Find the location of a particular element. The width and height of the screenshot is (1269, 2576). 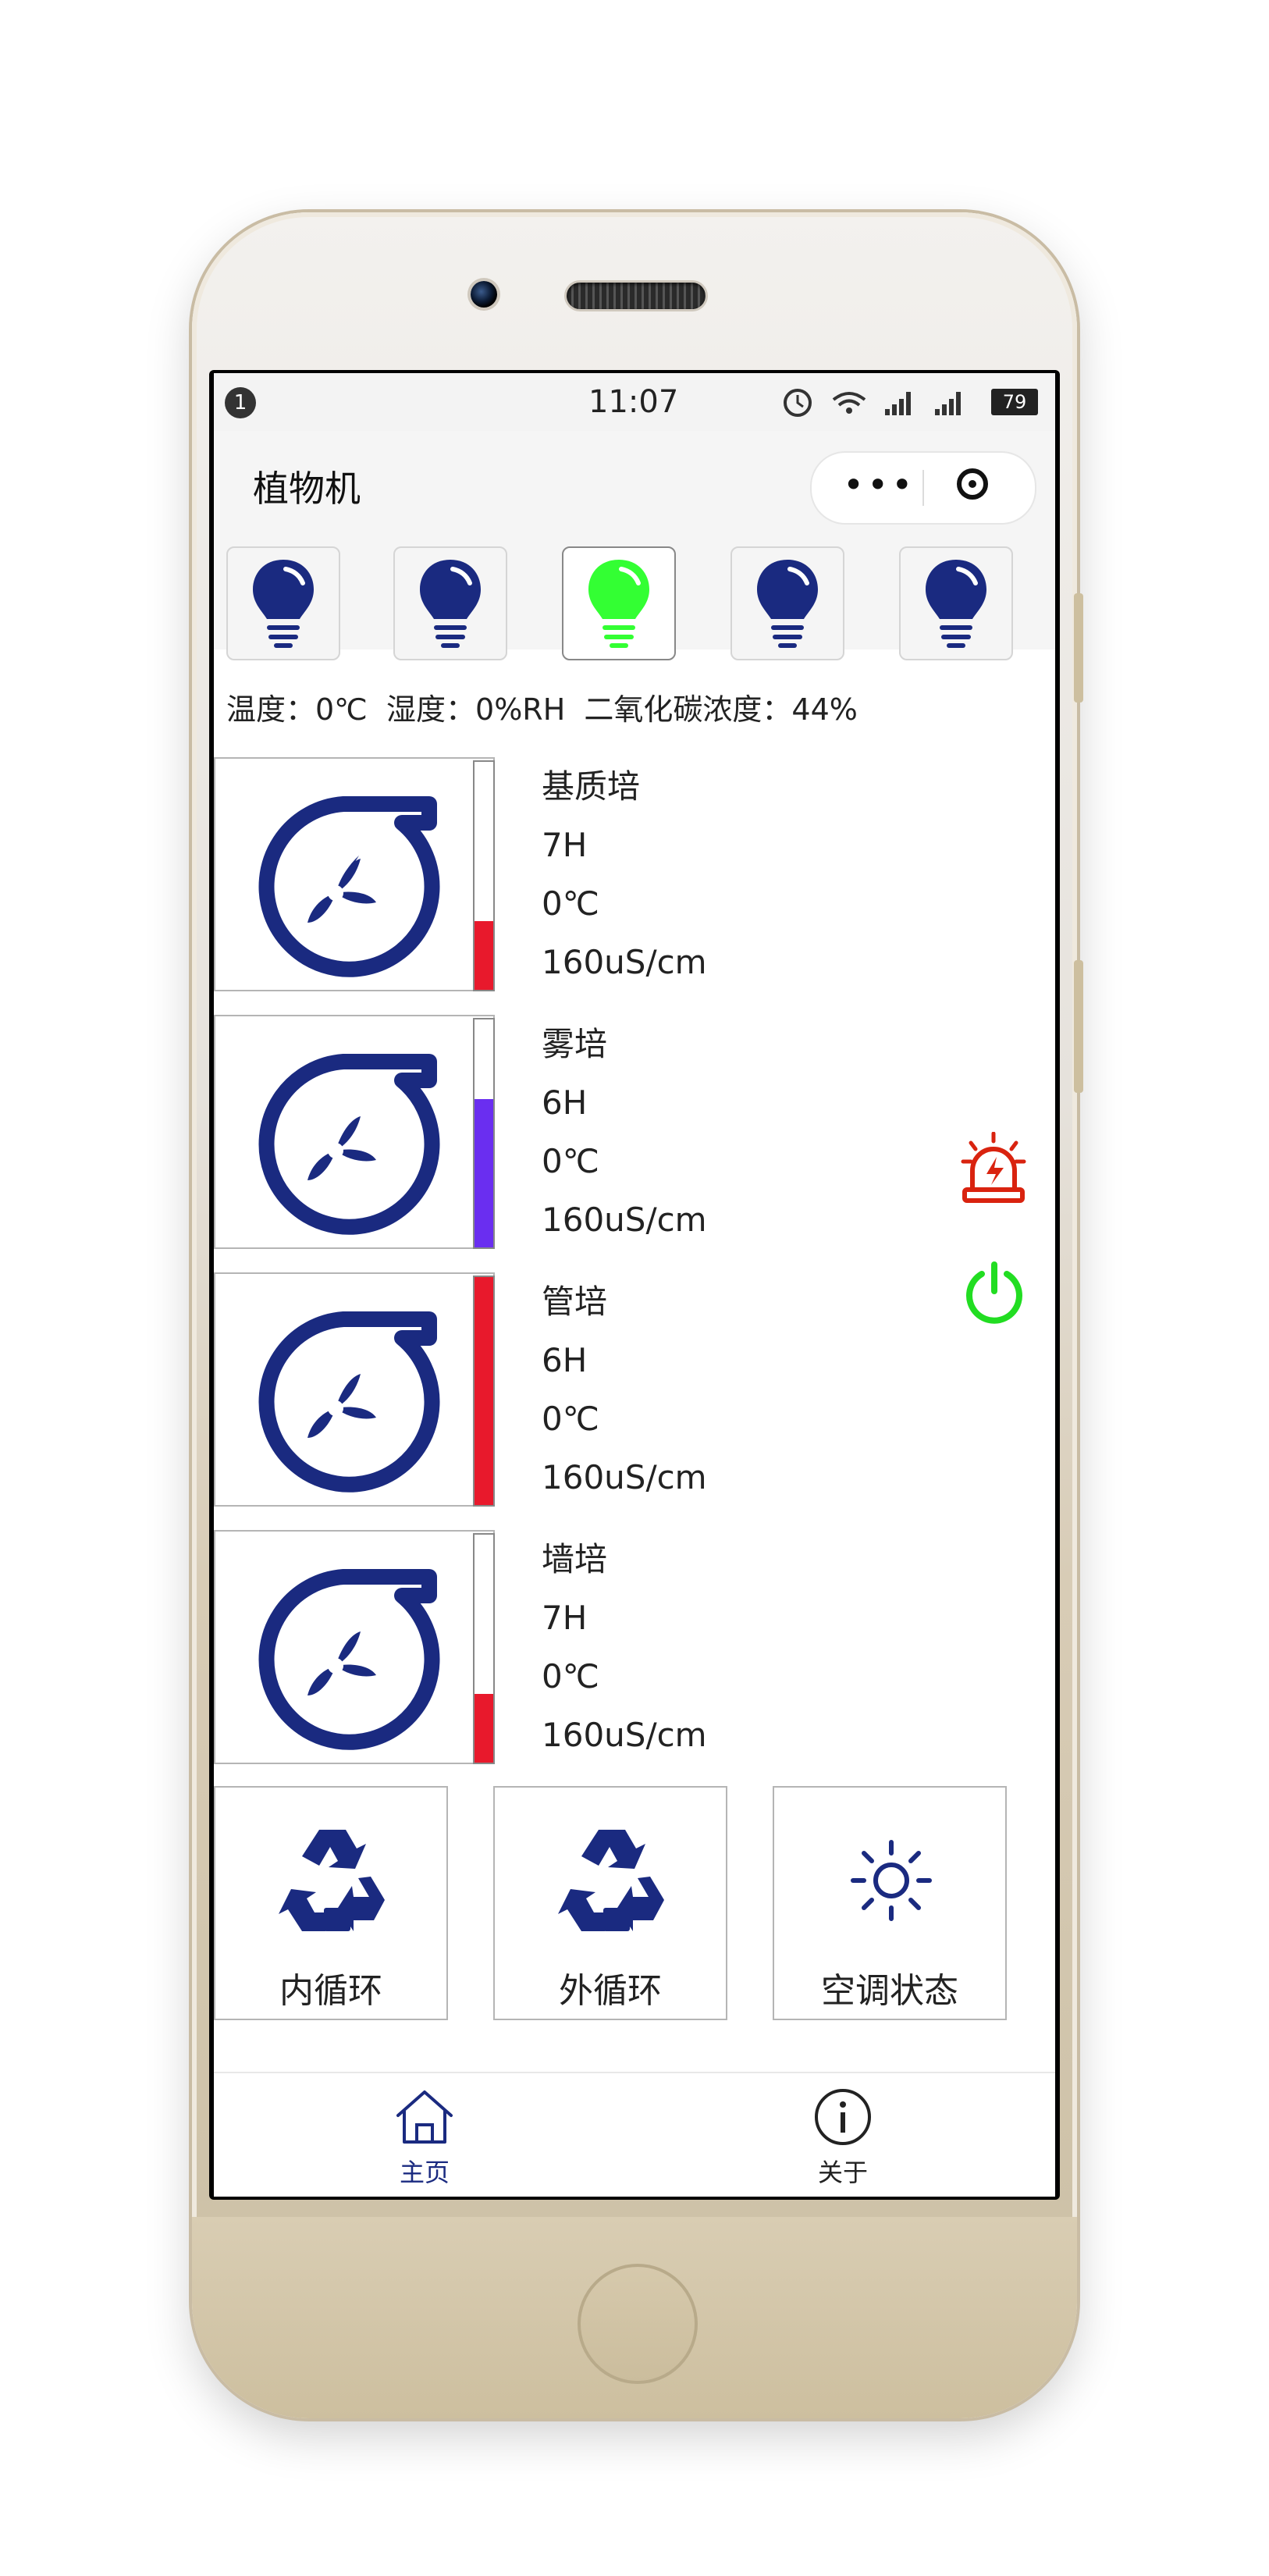

tab-home: 主页 is located at coordinates (425, 2138).